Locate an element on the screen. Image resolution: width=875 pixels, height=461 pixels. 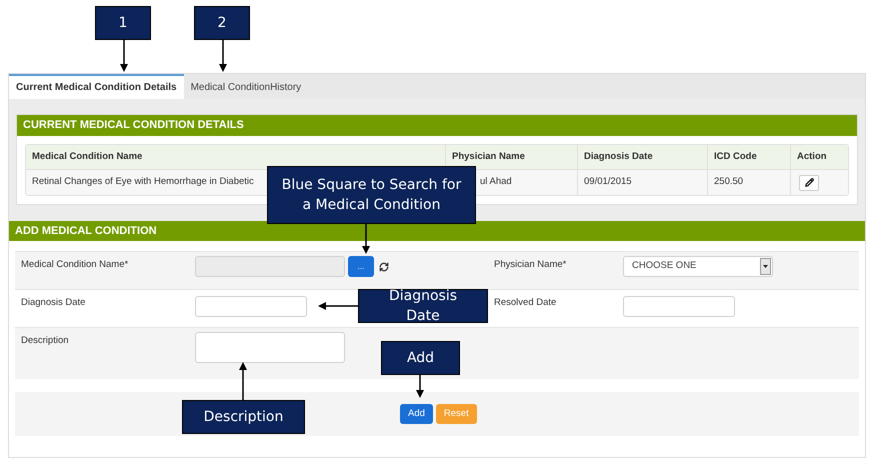
callout-box: Description is located at coordinates (243, 417).